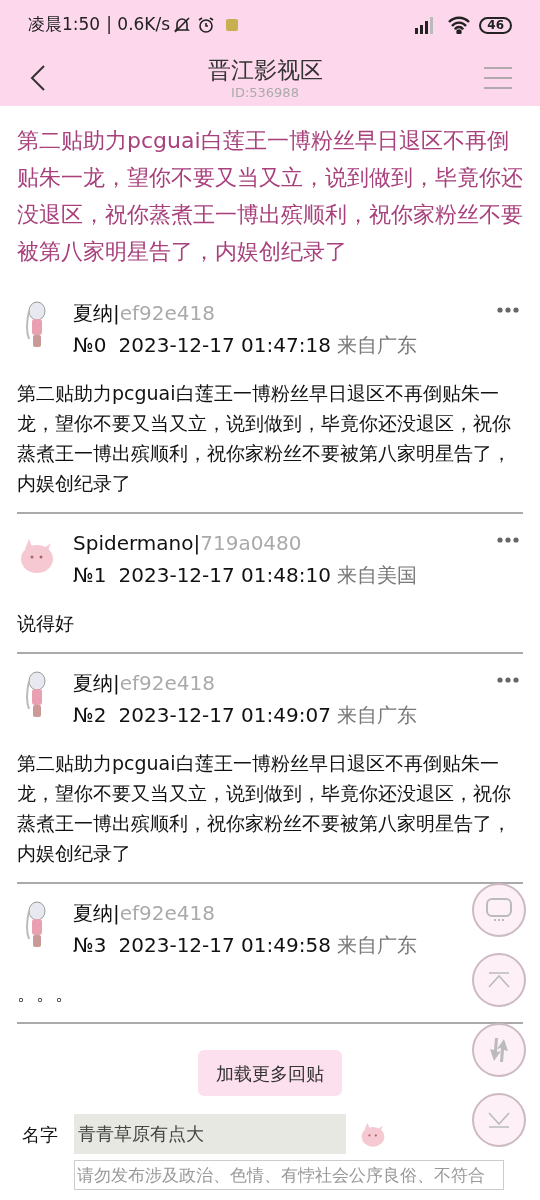 The height and width of the screenshot is (1200, 540). Describe the element at coordinates (265, 70) in the screenshot. I see `page-title: 晋江影视区` at that location.